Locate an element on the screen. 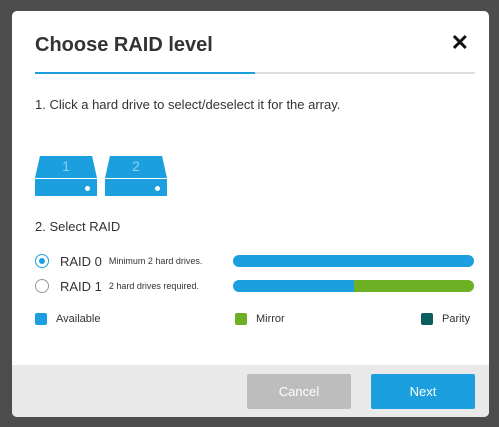  parity-swatch is located at coordinates (427, 319).